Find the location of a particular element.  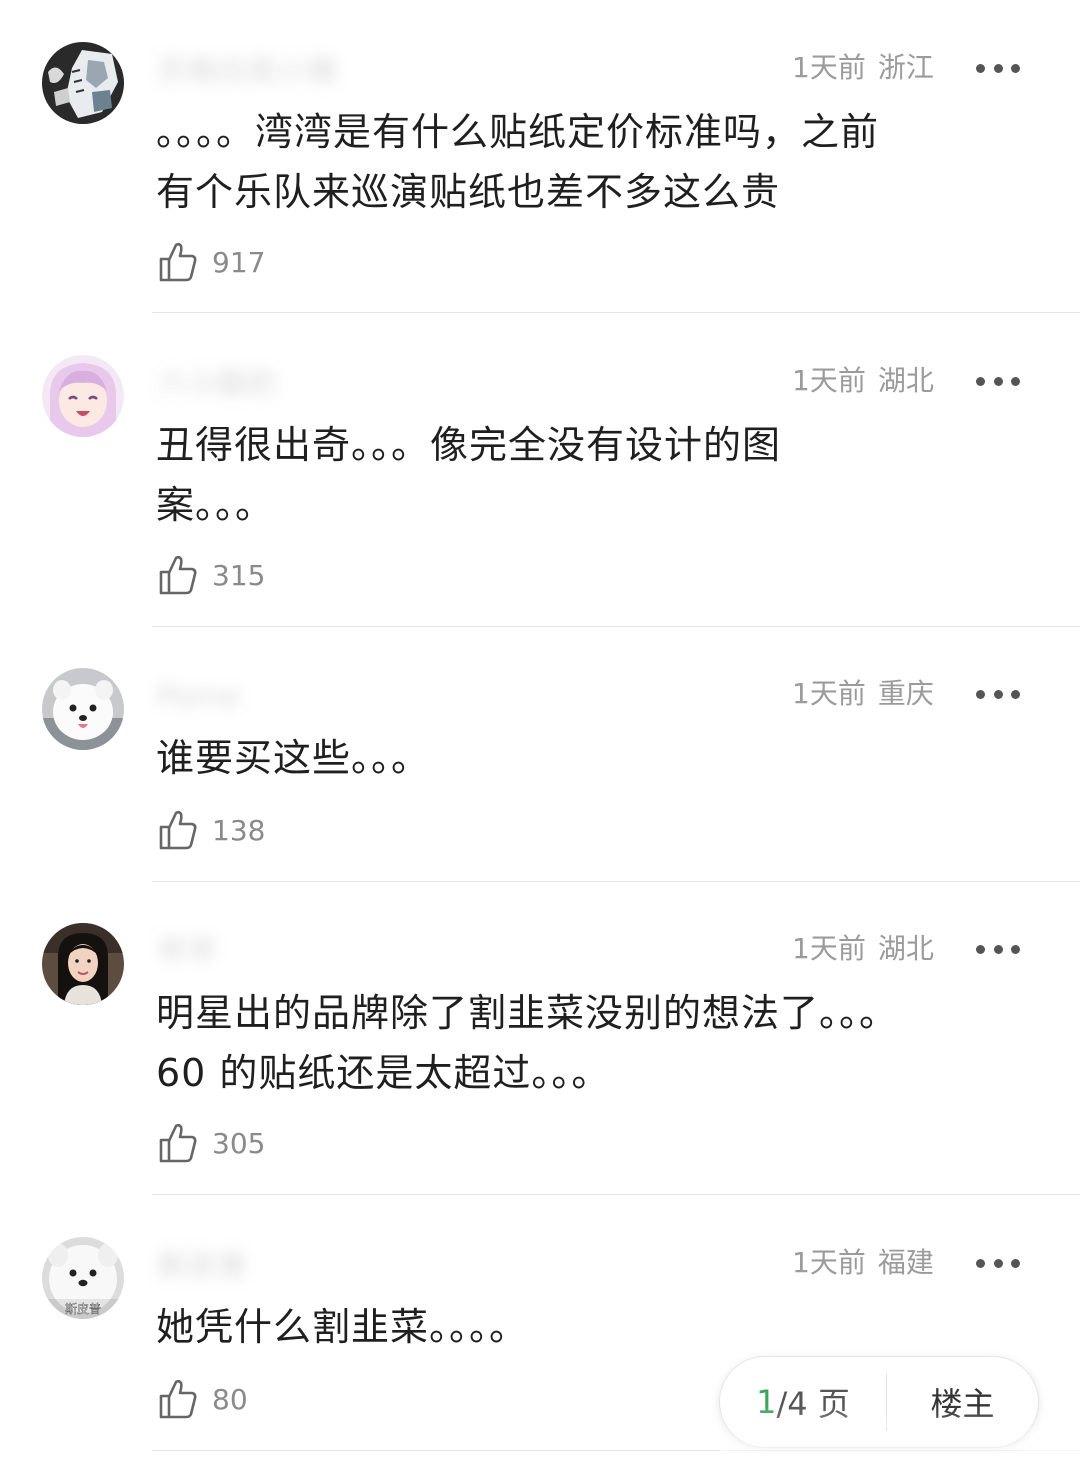

white-dog-avatar-icon is located at coordinates (83, 709).